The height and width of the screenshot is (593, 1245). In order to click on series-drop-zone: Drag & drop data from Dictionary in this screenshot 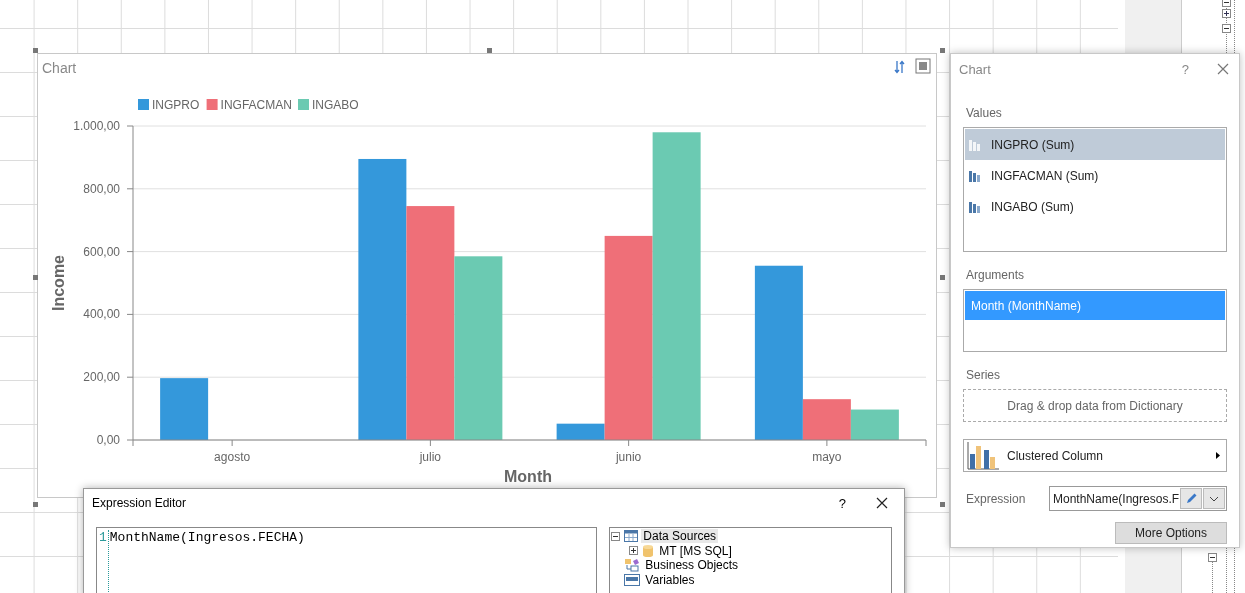, I will do `click(1095, 405)`.